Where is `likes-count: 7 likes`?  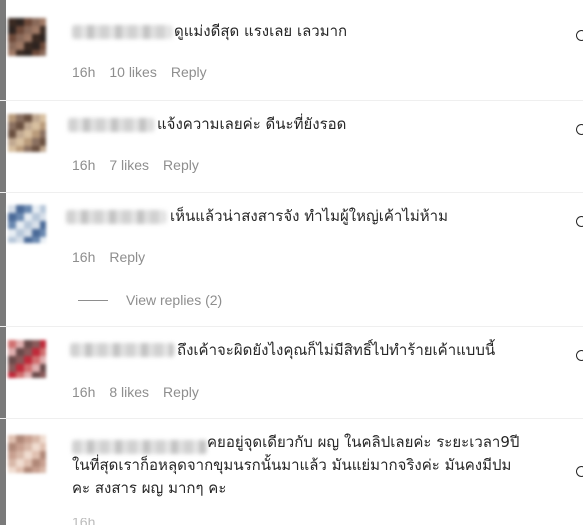
likes-count: 7 likes is located at coordinates (129, 165).